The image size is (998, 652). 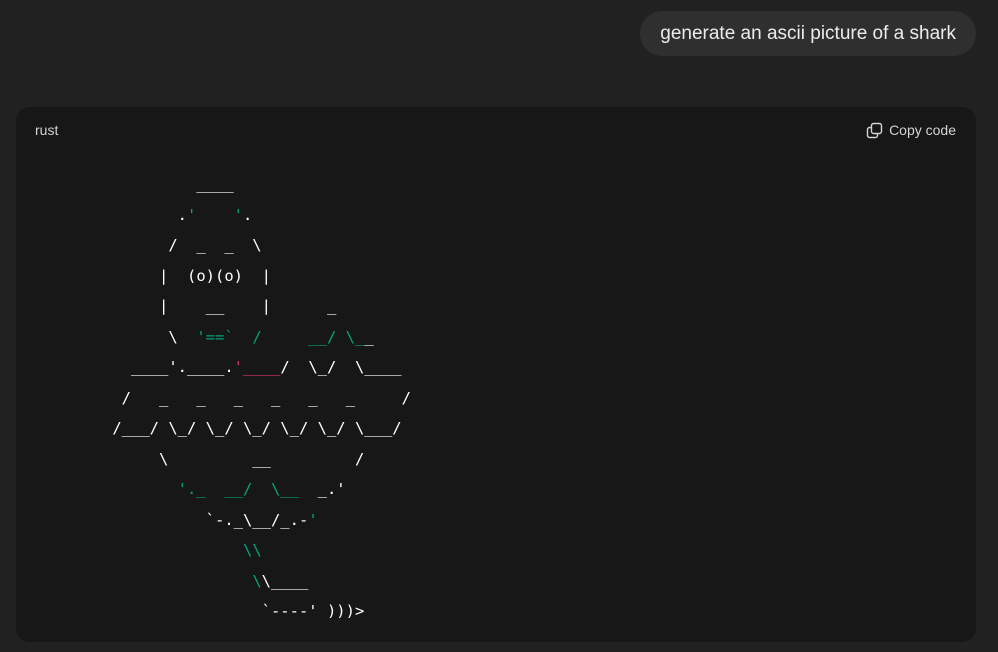 What do you see at coordinates (369, 336) in the screenshot?
I see `ascii-segment: _` at bounding box center [369, 336].